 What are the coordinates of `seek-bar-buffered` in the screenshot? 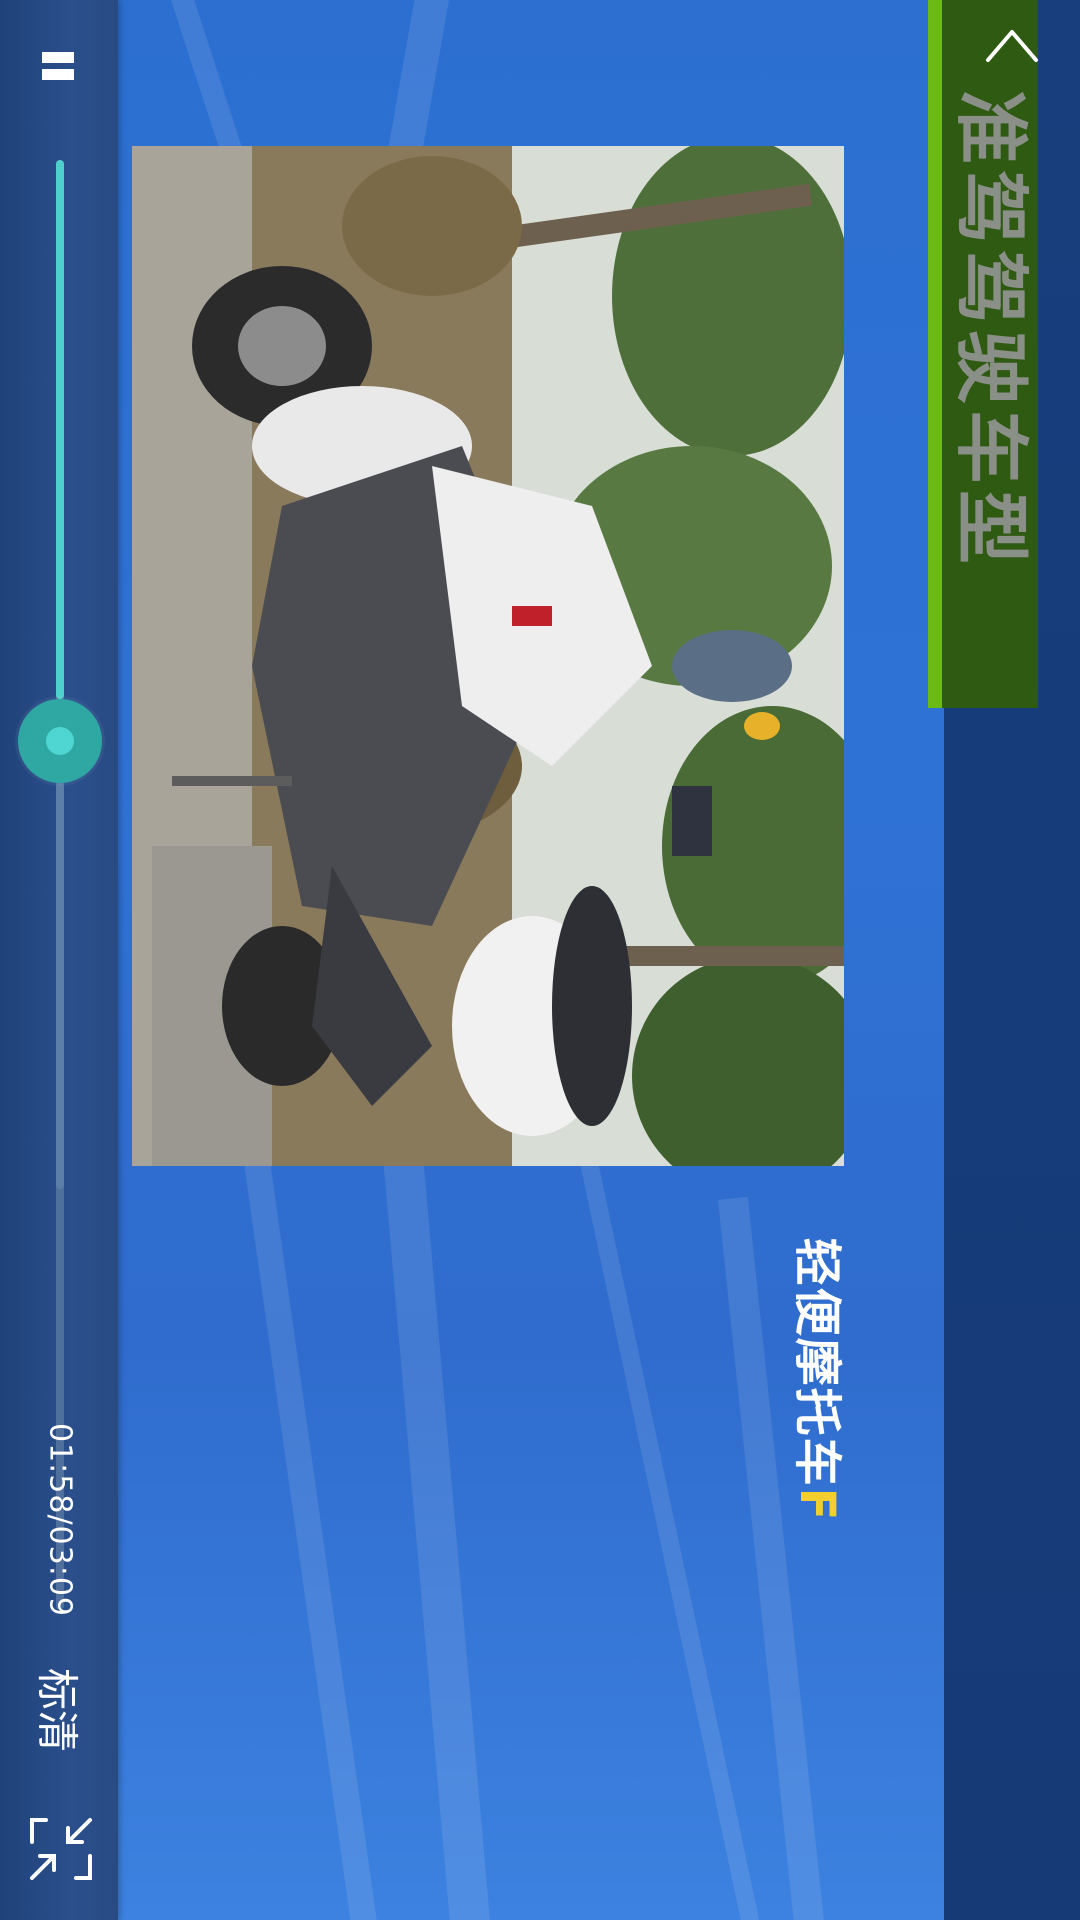 It's located at (60, 986).